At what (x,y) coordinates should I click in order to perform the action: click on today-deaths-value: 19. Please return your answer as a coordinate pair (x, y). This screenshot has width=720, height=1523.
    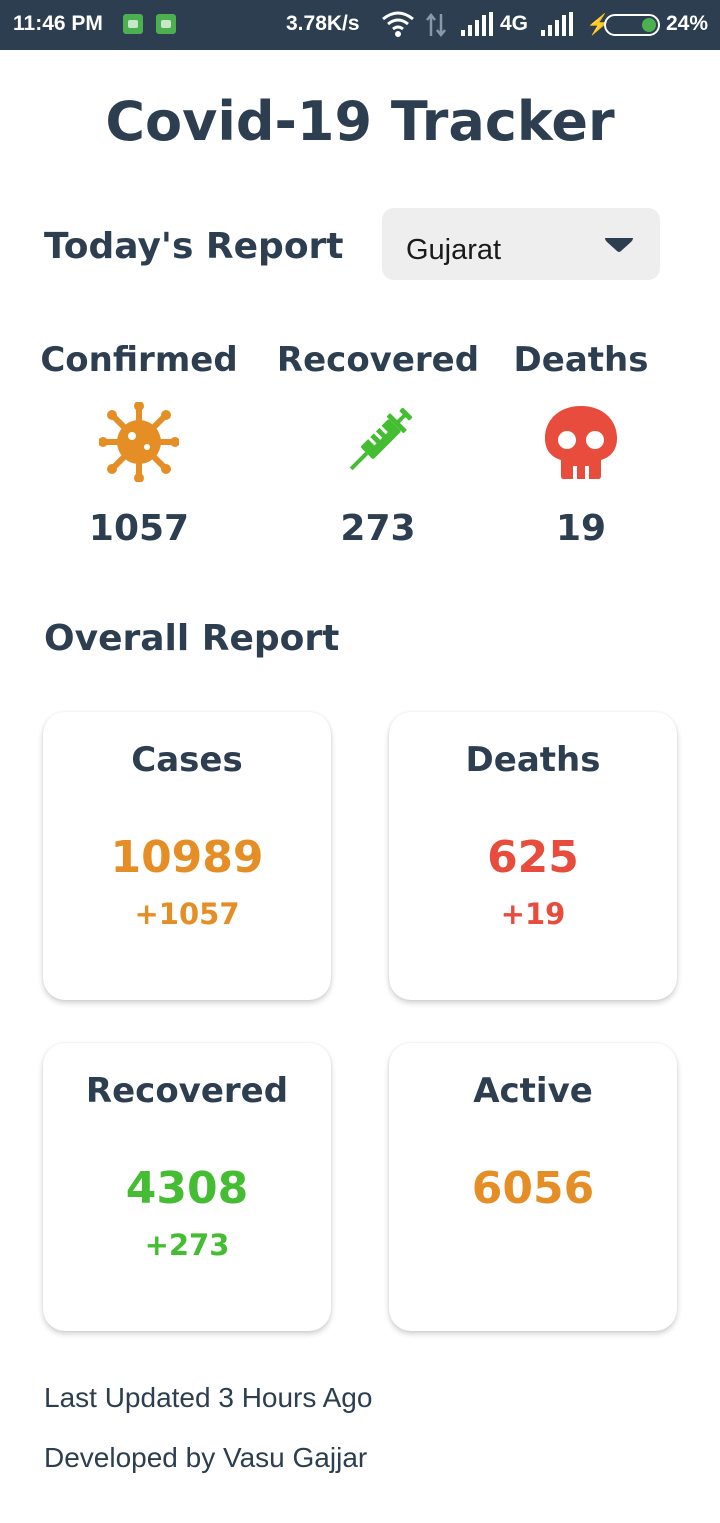
    Looking at the image, I should click on (581, 528).